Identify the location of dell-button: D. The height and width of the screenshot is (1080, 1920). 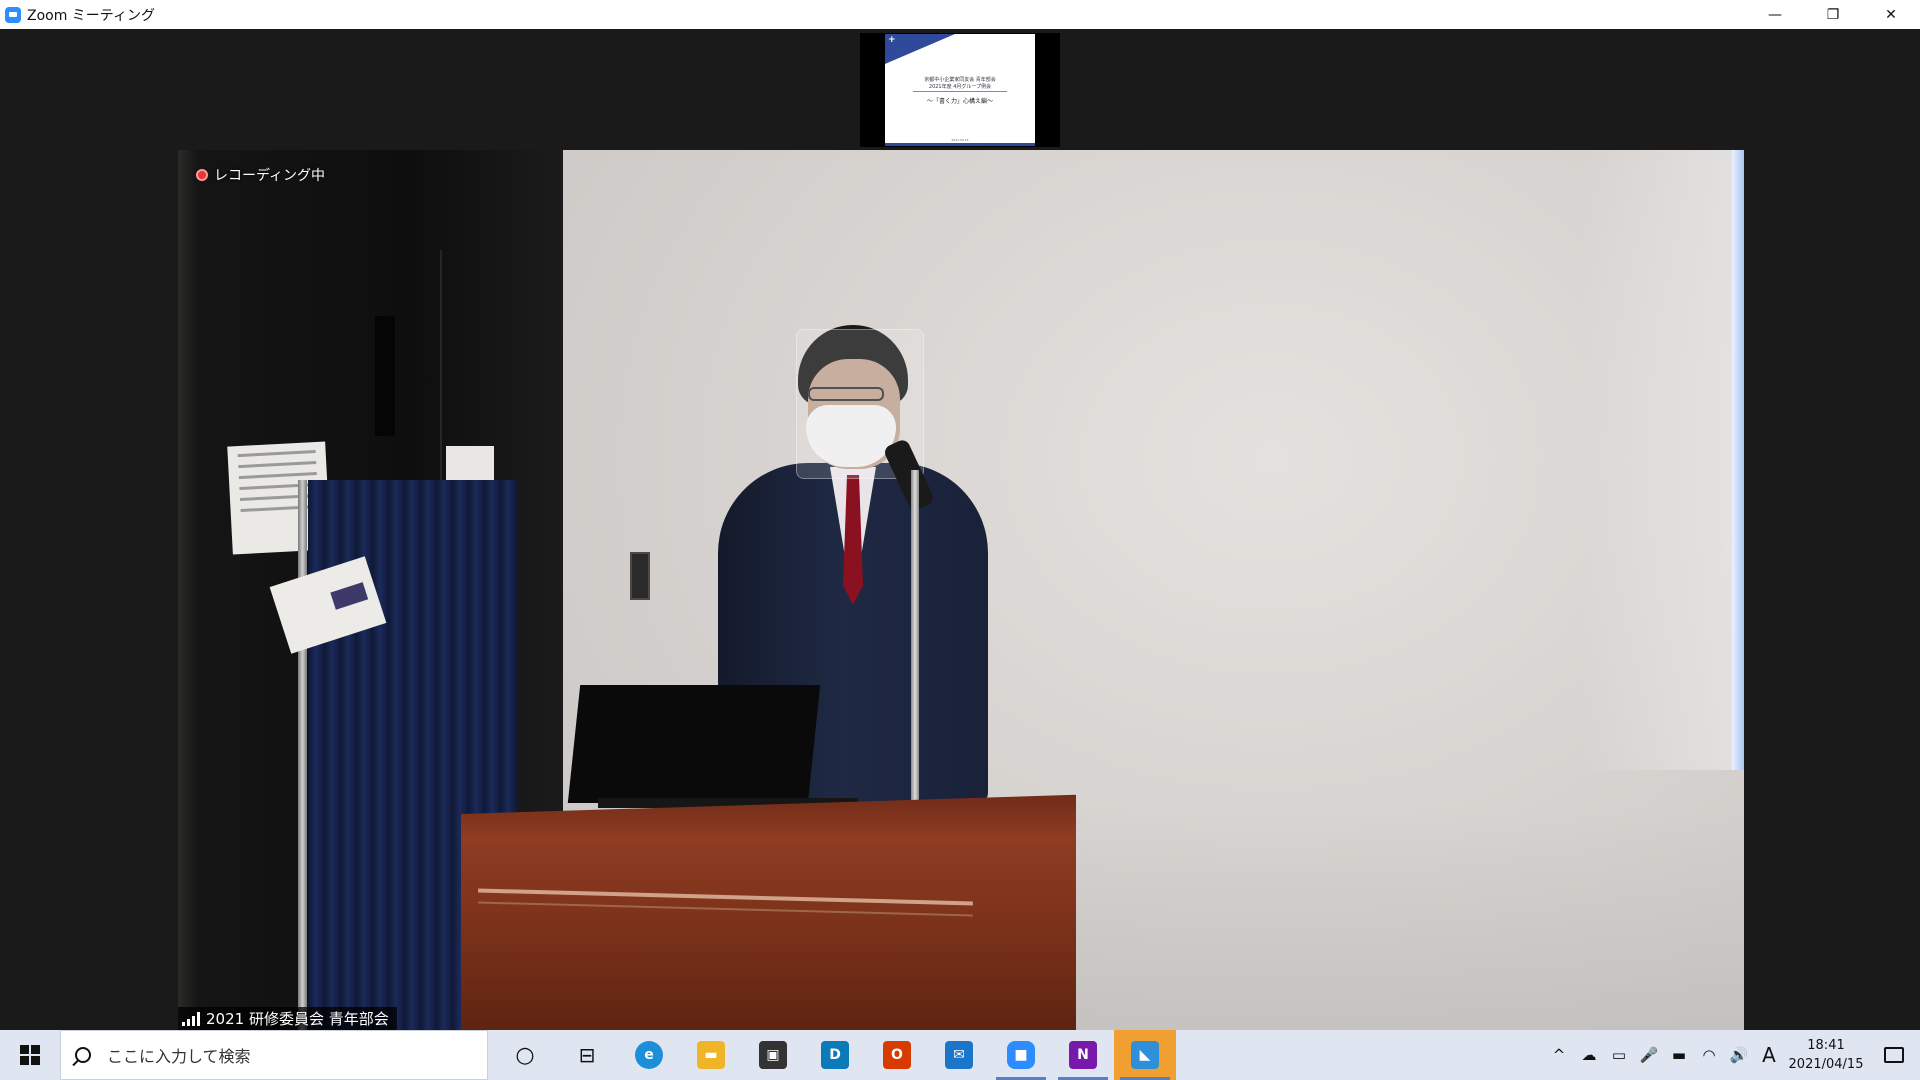
(835, 1055).